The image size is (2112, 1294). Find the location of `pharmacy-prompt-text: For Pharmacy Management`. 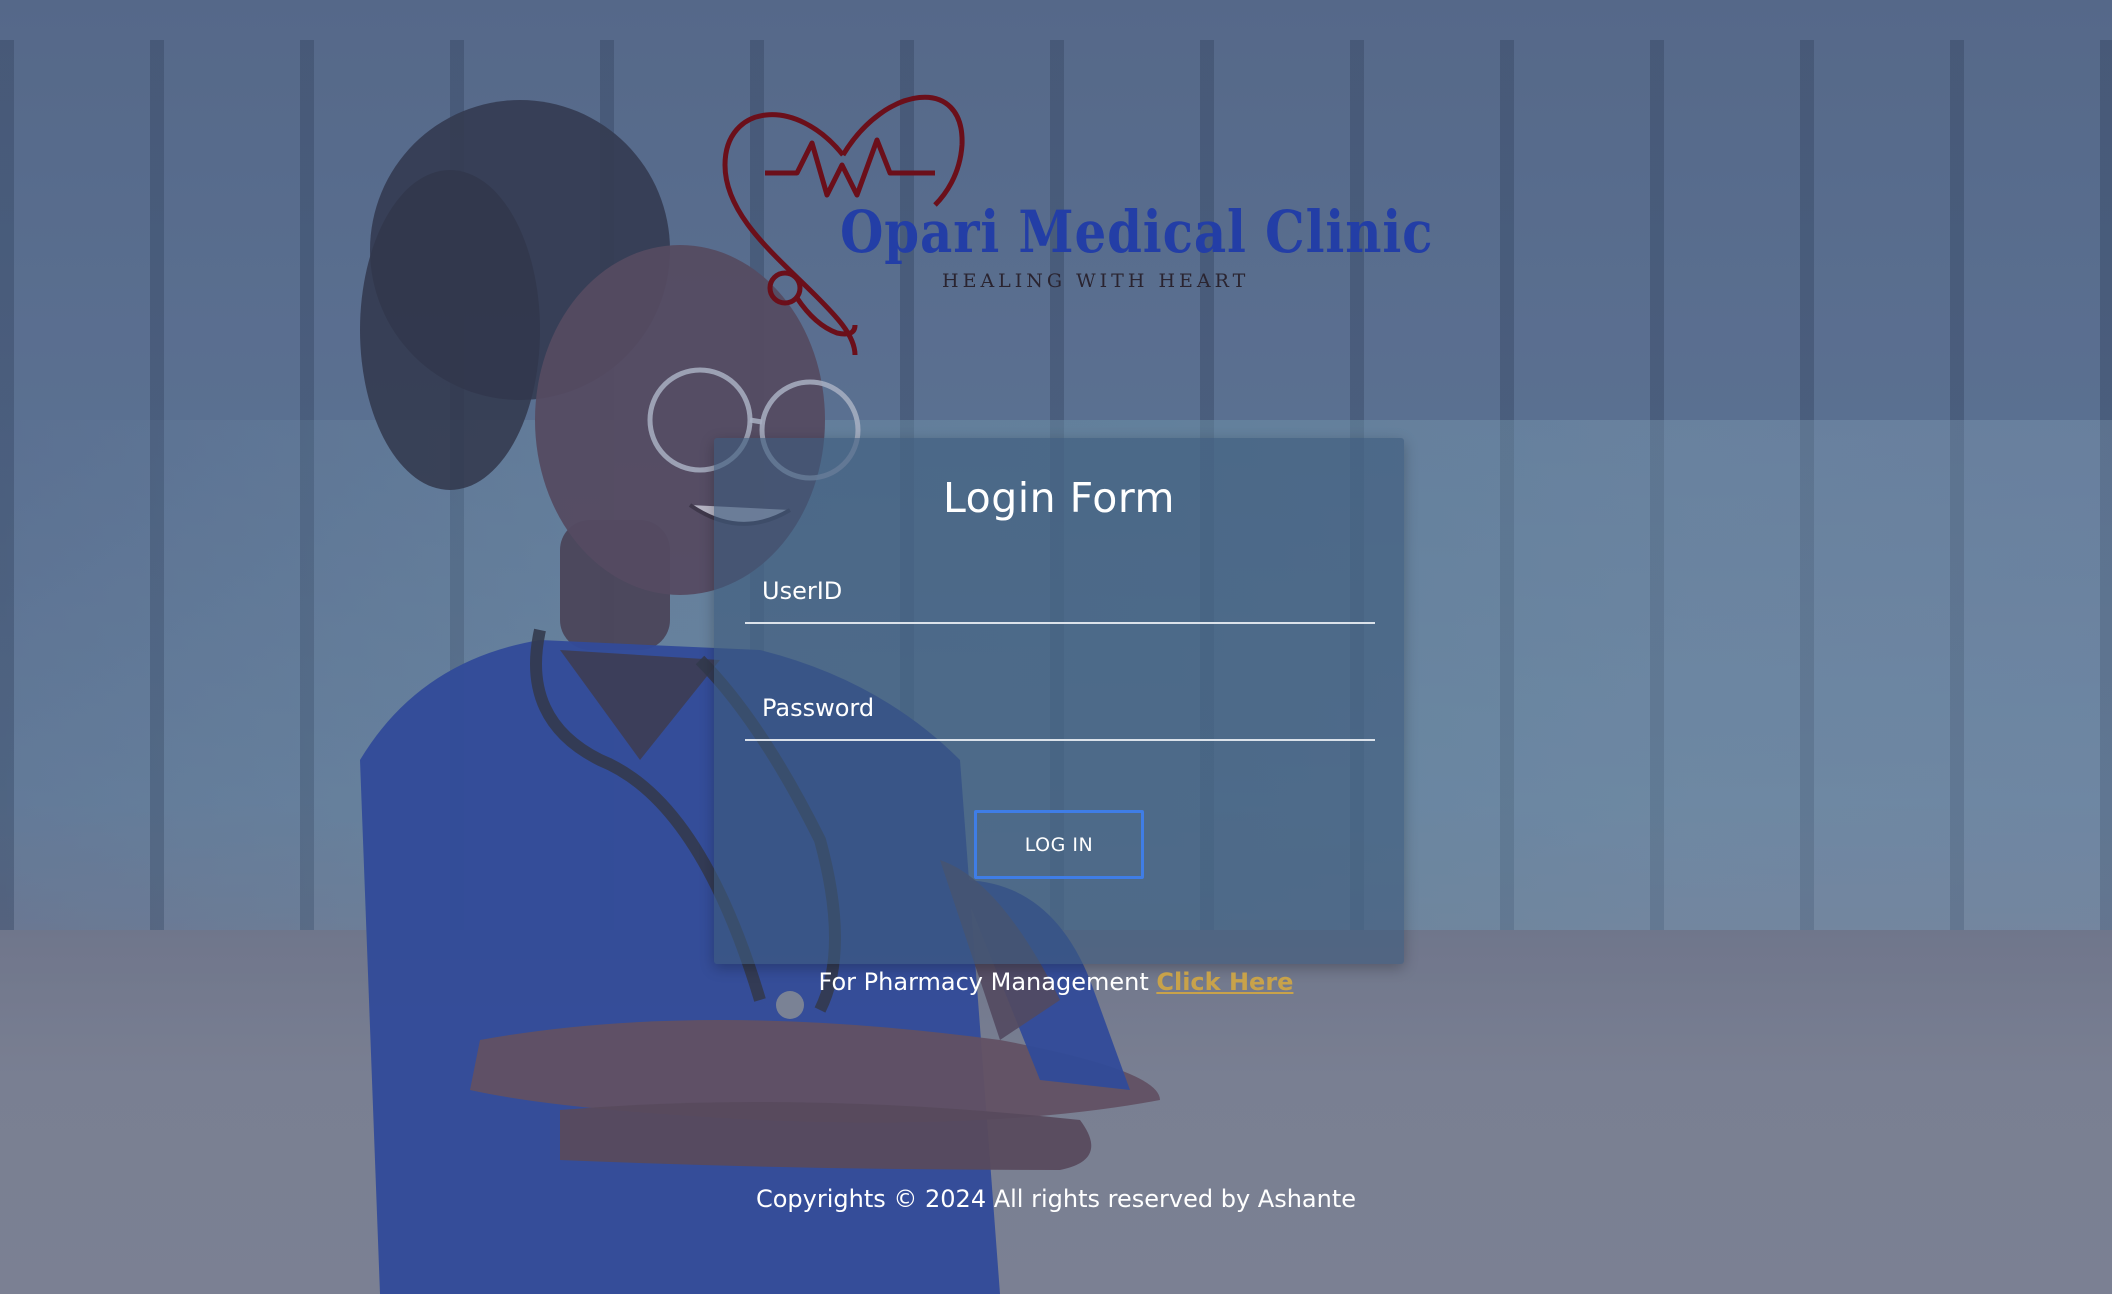

pharmacy-prompt-text: For Pharmacy Management is located at coordinates (987, 982).